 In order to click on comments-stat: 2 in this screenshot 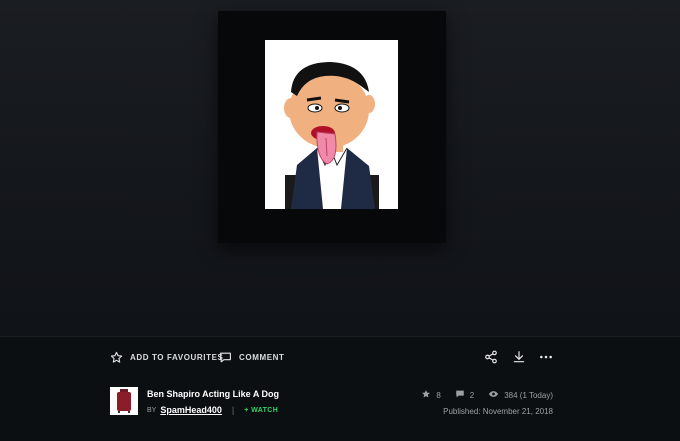, I will do `click(464, 395)`.